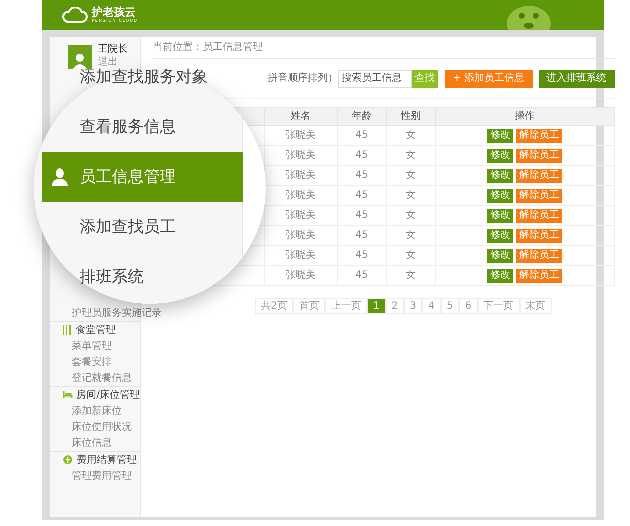 The height and width of the screenshot is (526, 630). Describe the element at coordinates (102, 378) in the screenshot. I see `sidebar-item: 登记就餐信息` at that location.